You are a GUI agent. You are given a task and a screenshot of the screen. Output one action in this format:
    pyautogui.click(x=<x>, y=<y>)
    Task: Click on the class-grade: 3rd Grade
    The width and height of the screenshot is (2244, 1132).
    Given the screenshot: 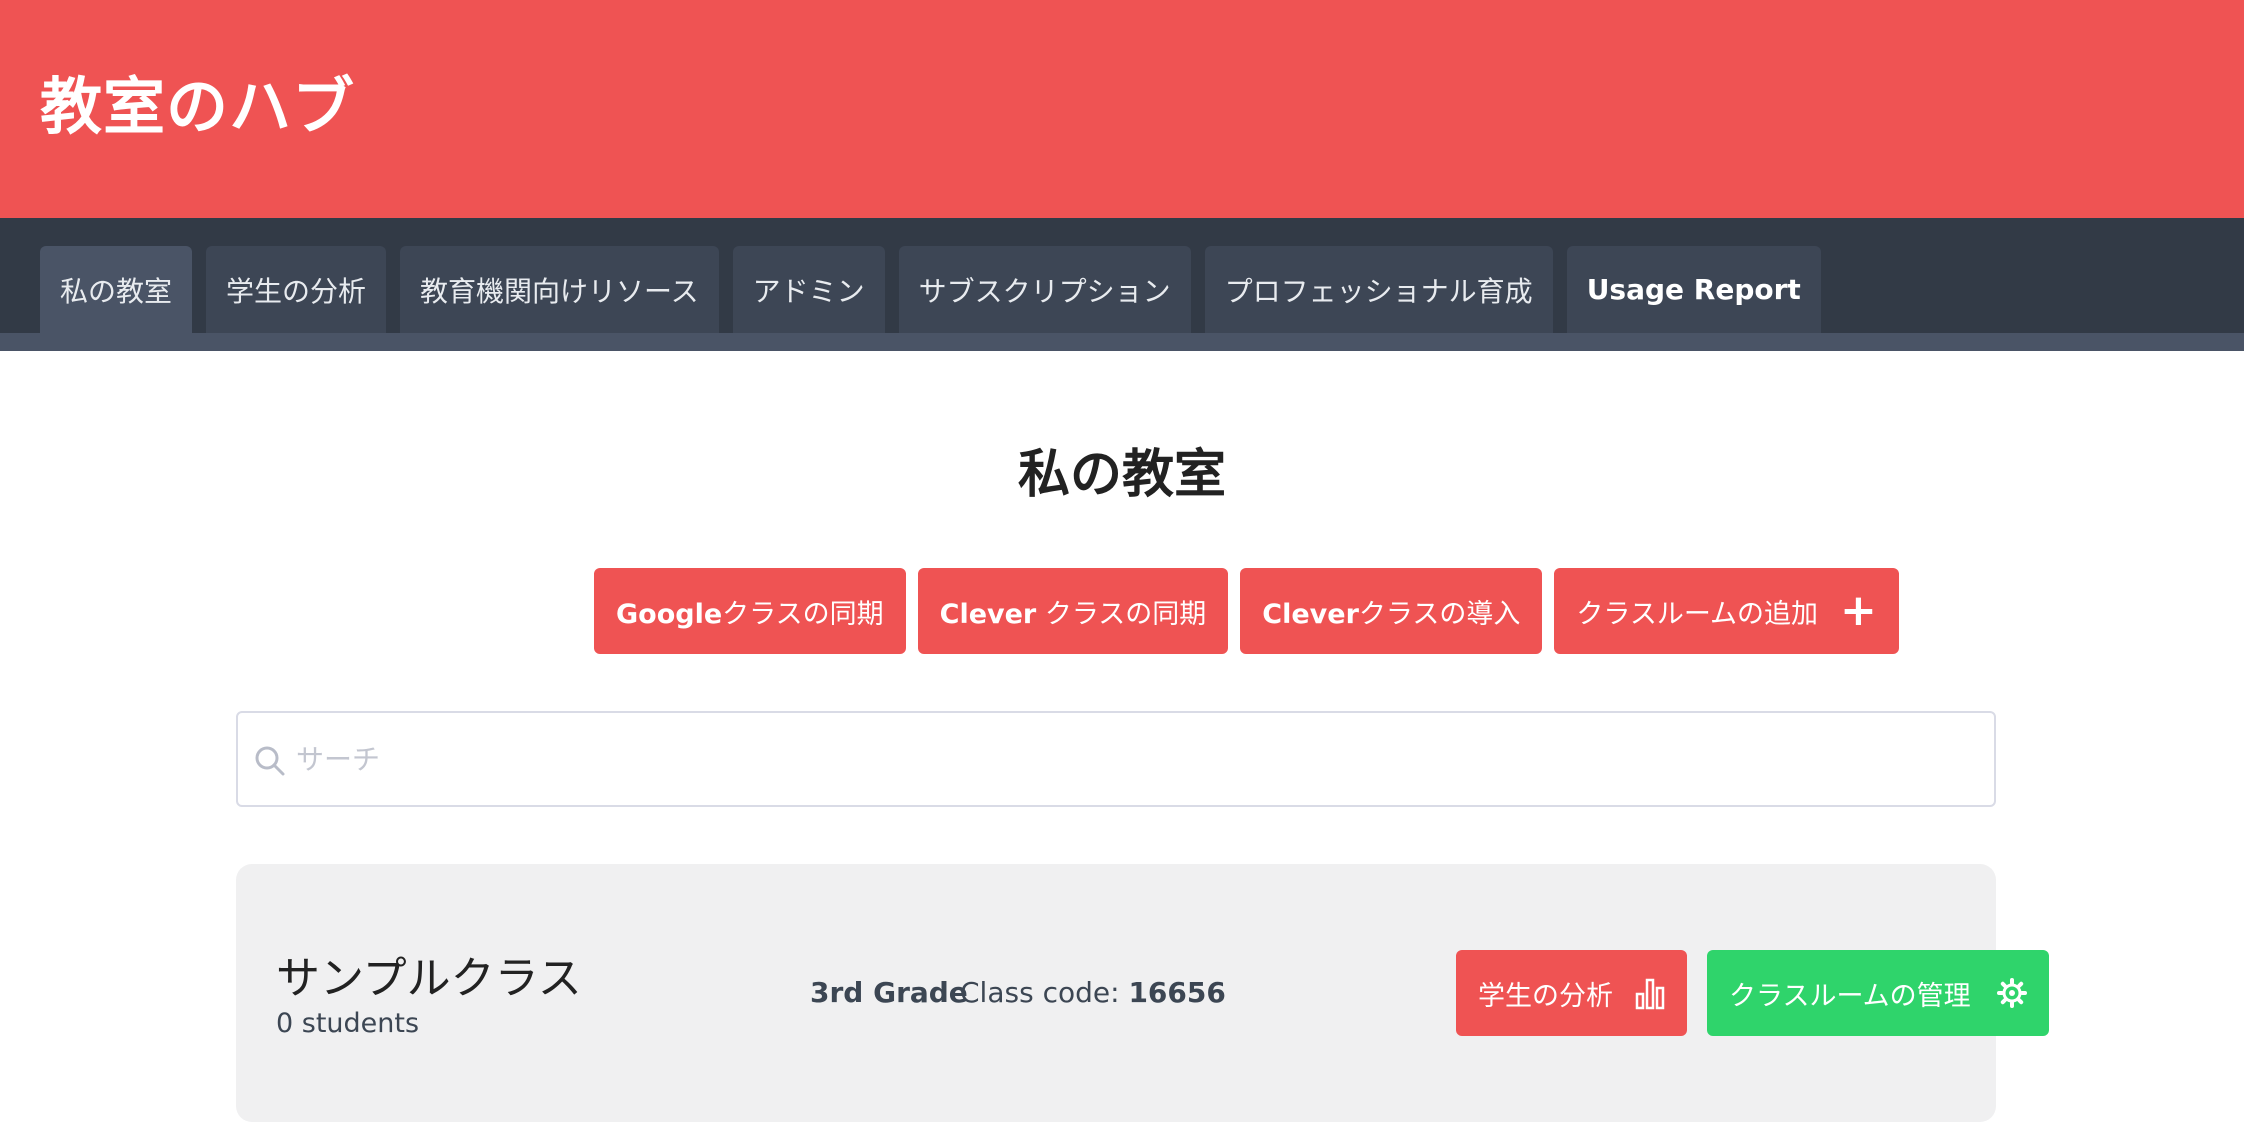 What is the action you would take?
    pyautogui.click(x=889, y=992)
    